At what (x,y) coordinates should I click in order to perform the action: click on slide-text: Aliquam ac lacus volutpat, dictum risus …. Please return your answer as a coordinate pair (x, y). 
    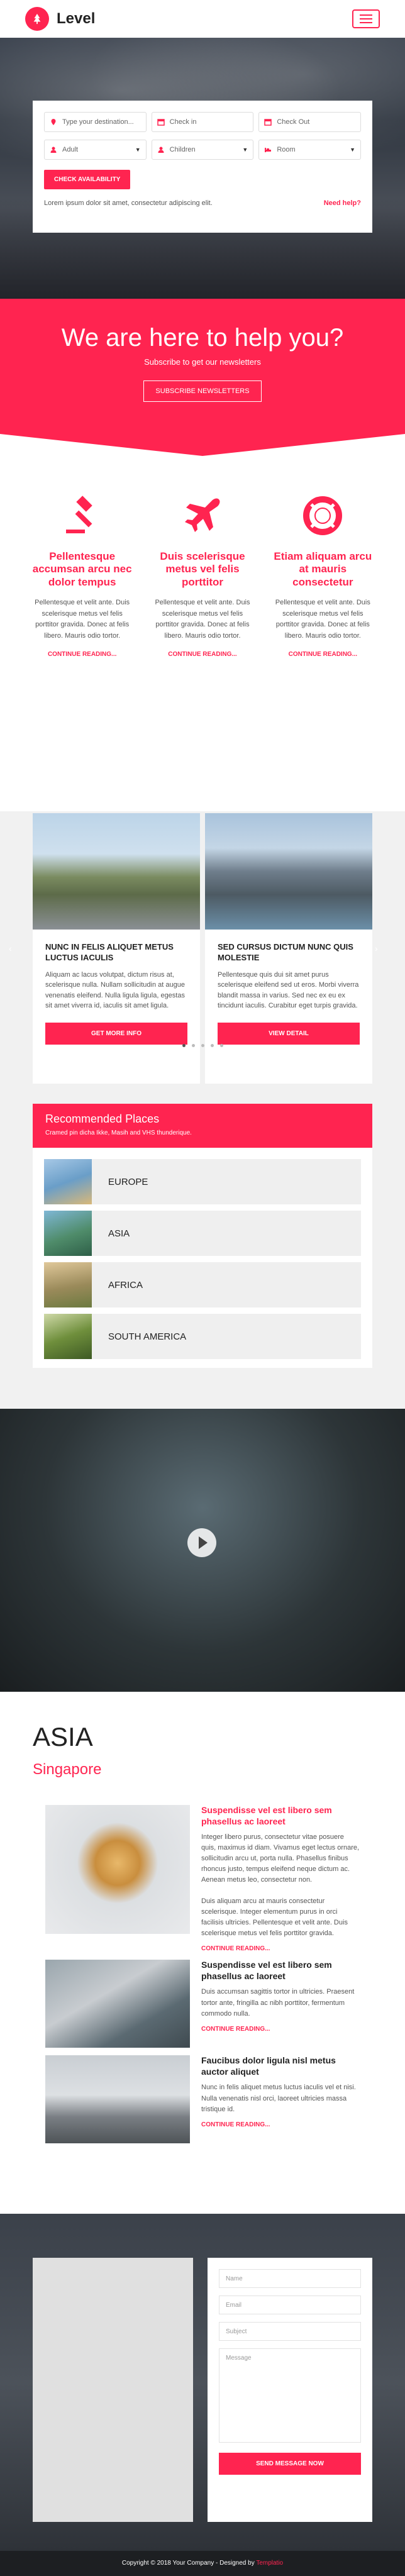
    Looking at the image, I should click on (115, 990).